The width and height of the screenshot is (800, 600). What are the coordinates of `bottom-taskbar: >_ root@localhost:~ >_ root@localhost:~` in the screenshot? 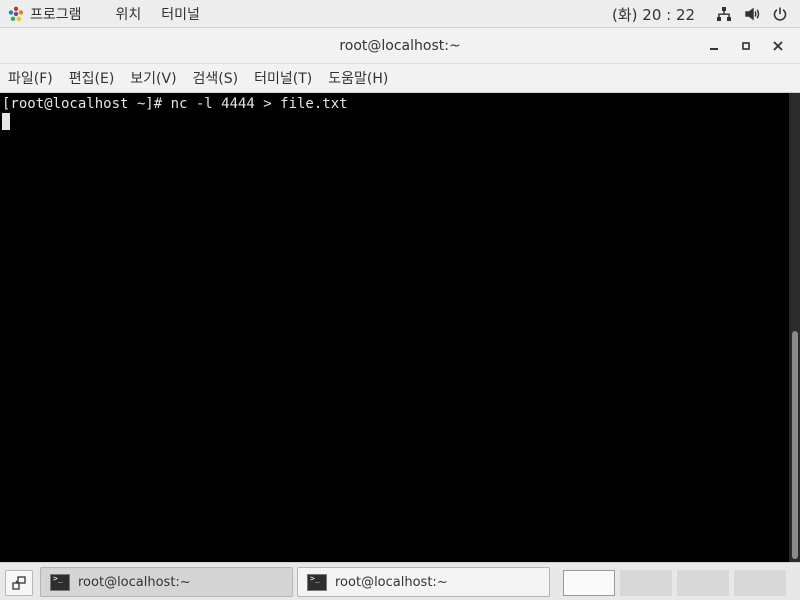 It's located at (400, 581).